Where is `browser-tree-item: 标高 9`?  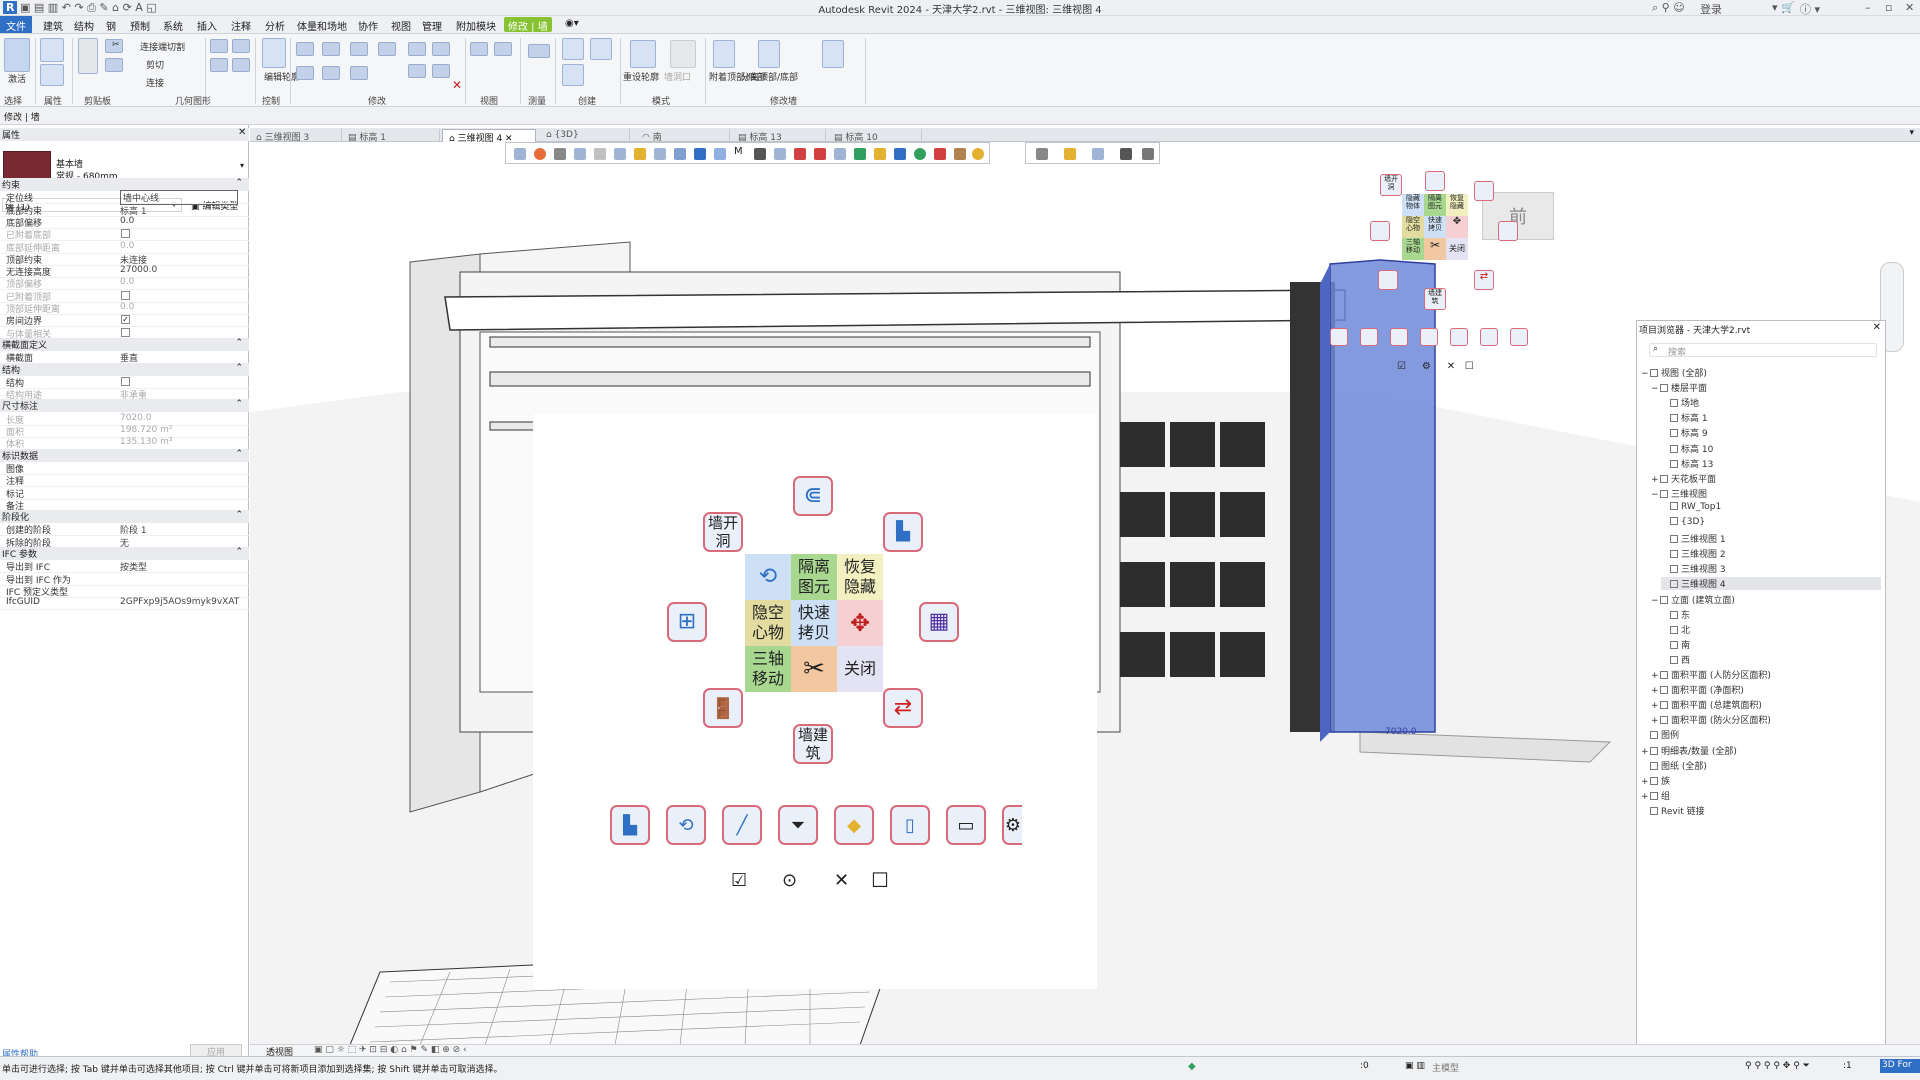
browser-tree-item: 标高 9 is located at coordinates (1684, 432).